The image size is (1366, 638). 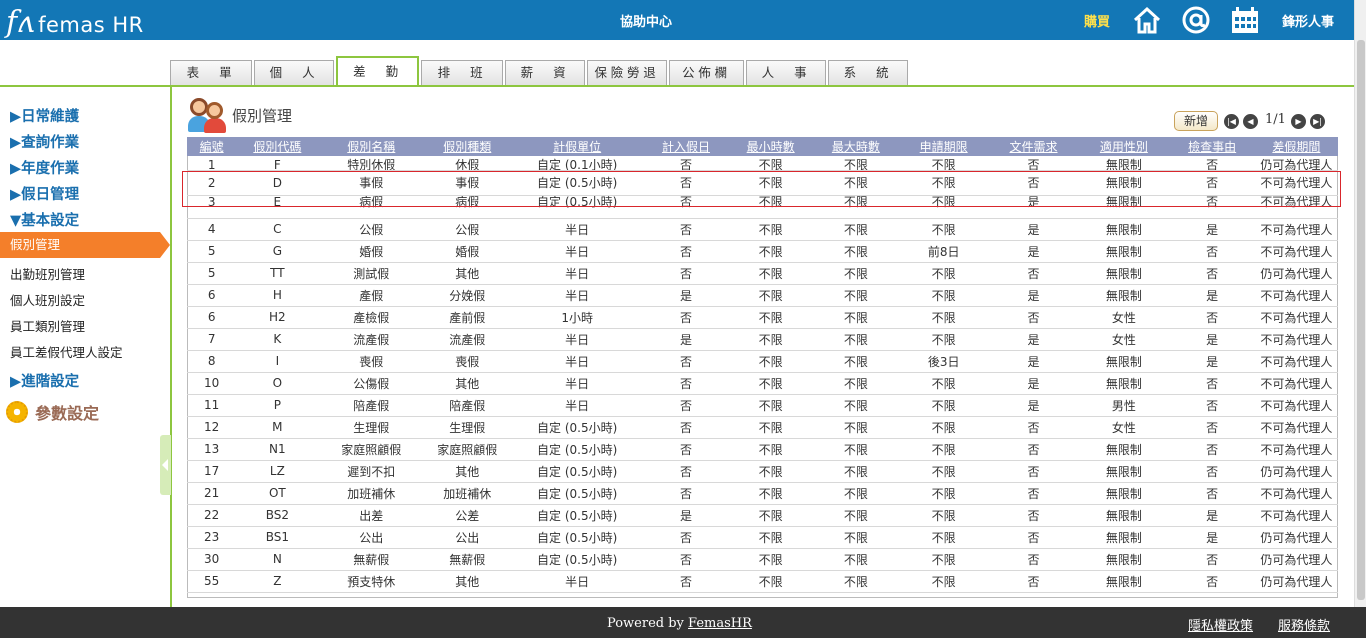 I want to click on column-header: 適用性別, so click(x=1124, y=146).